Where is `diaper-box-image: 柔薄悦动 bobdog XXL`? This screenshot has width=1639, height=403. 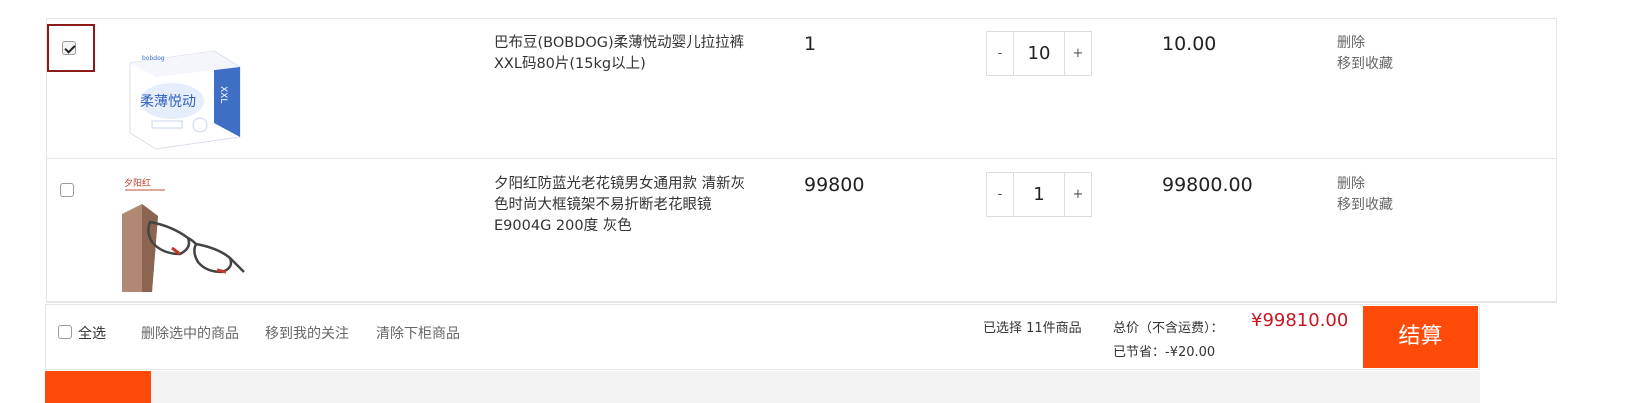 diaper-box-image: 柔薄悦动 bobdog XXL is located at coordinates (185, 100).